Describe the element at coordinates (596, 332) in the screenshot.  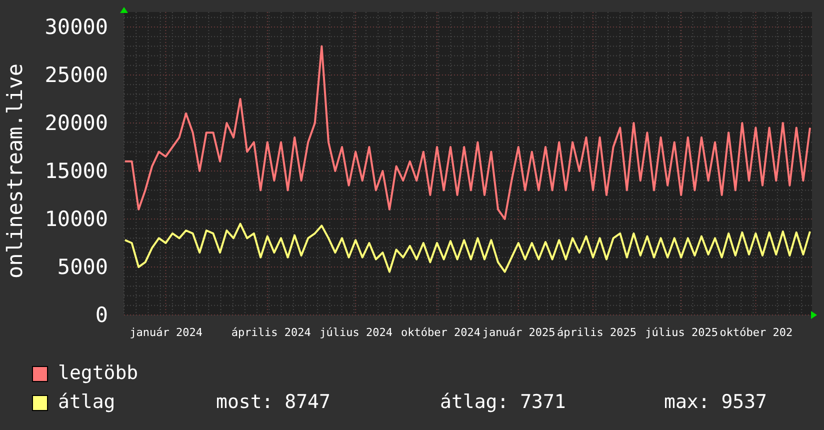
I see `axis-label: április 2025` at that location.